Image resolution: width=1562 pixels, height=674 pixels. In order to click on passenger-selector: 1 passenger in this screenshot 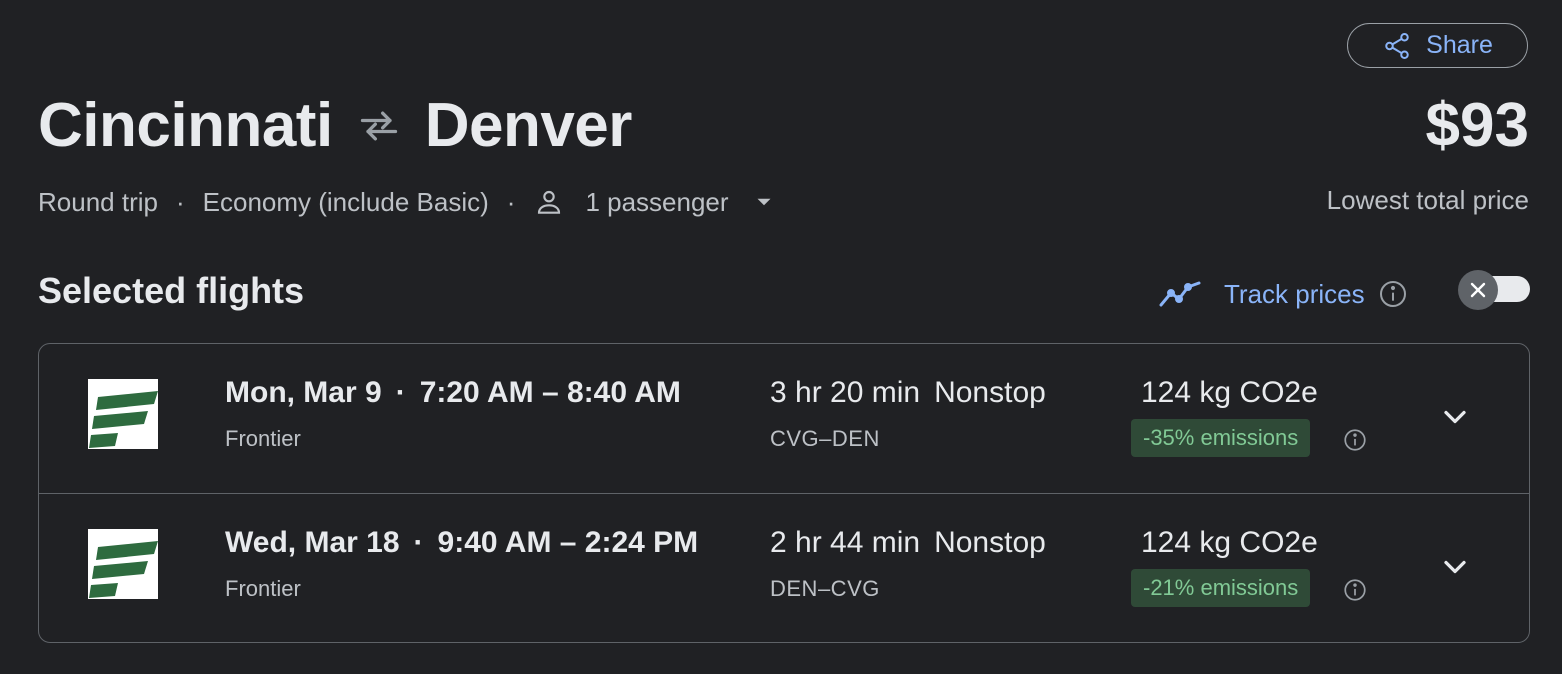, I will do `click(654, 202)`.